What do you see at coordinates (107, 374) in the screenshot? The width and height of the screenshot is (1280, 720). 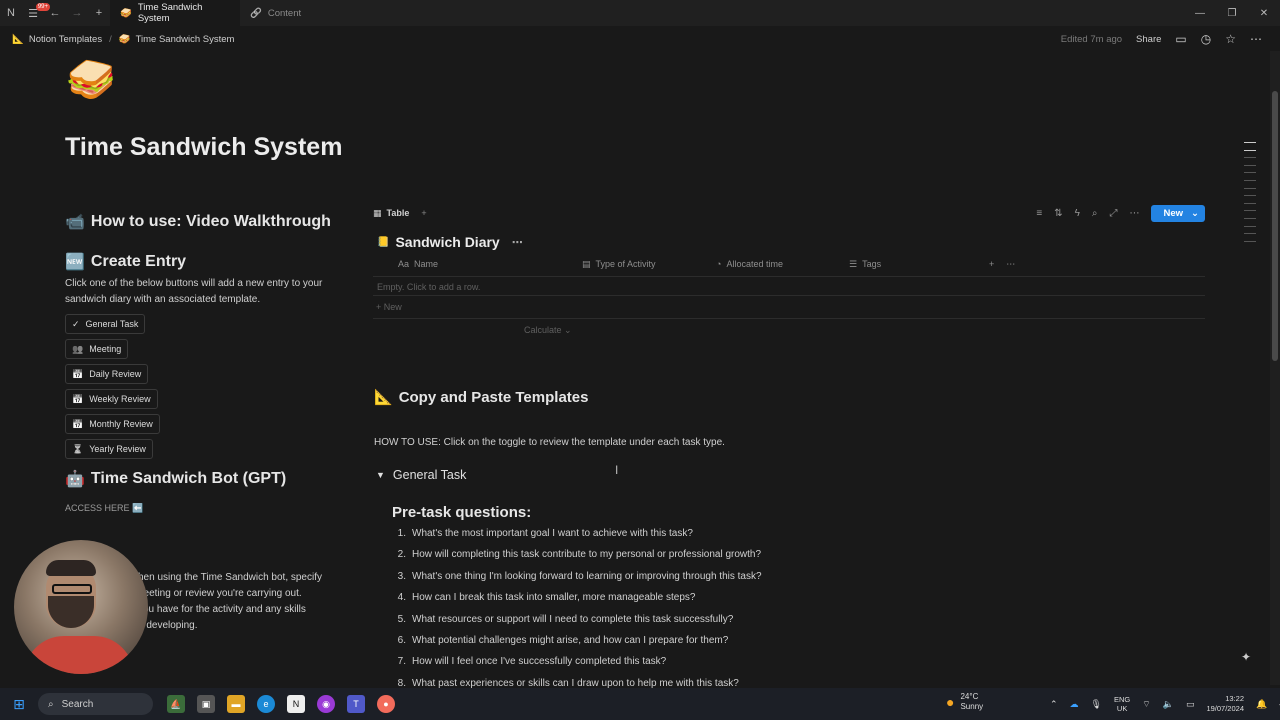 I see `daily-review-button: 📅 Daily Review` at bounding box center [107, 374].